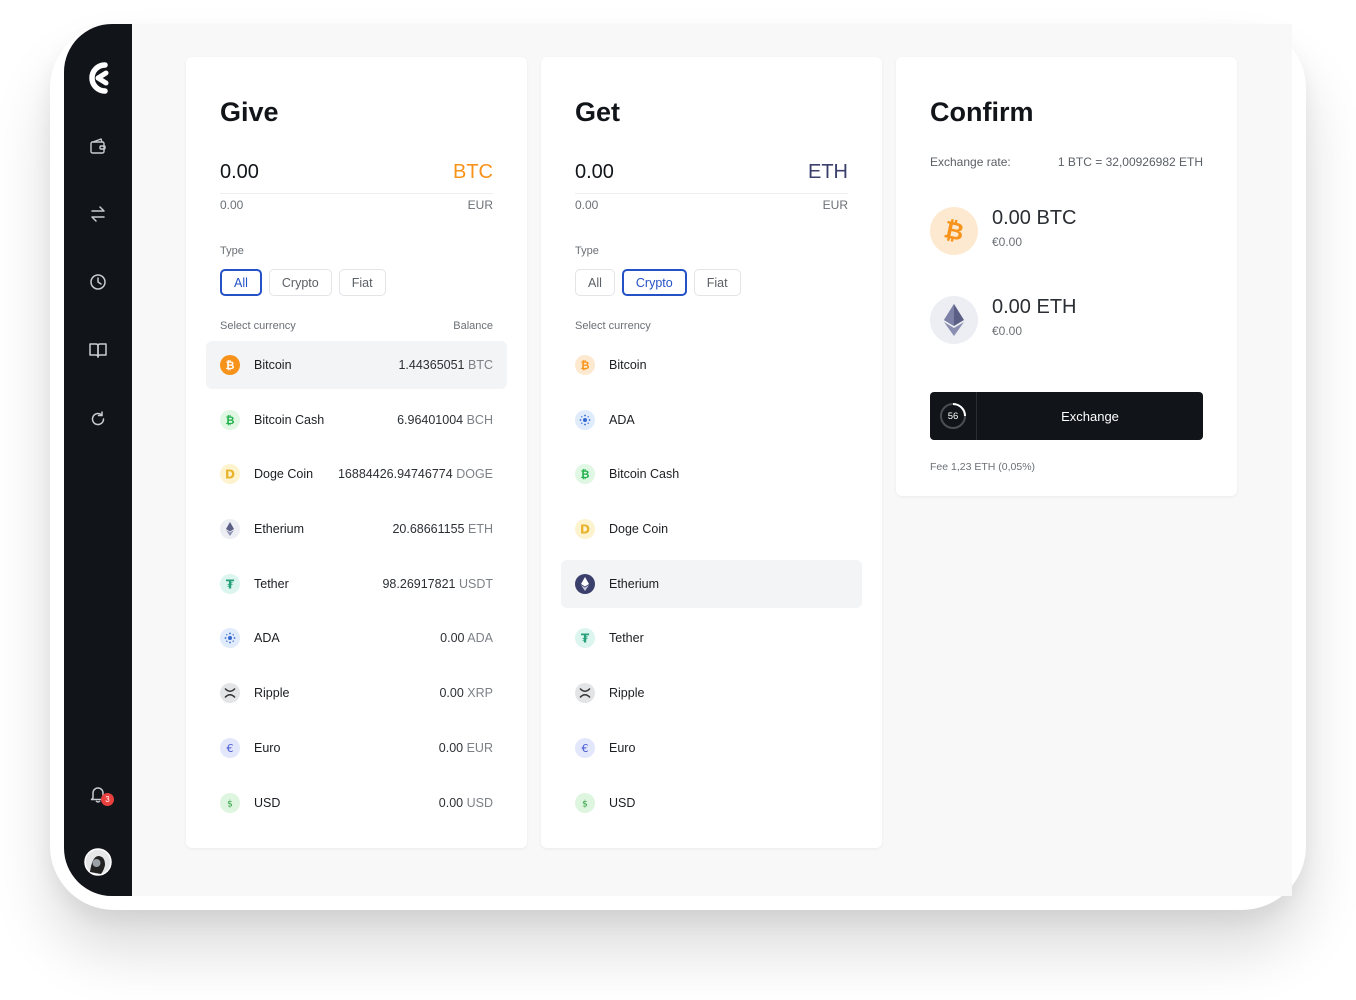 Image resolution: width=1356 pixels, height=1000 pixels. I want to click on swap-arrows-icon, so click(98, 214).